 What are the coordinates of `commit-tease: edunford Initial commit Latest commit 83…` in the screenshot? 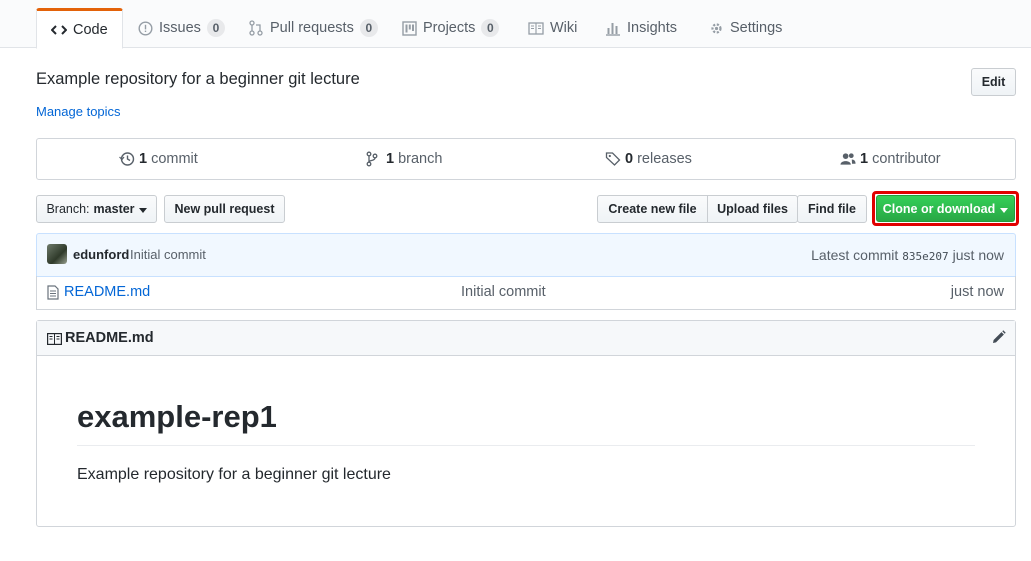 It's located at (526, 255).